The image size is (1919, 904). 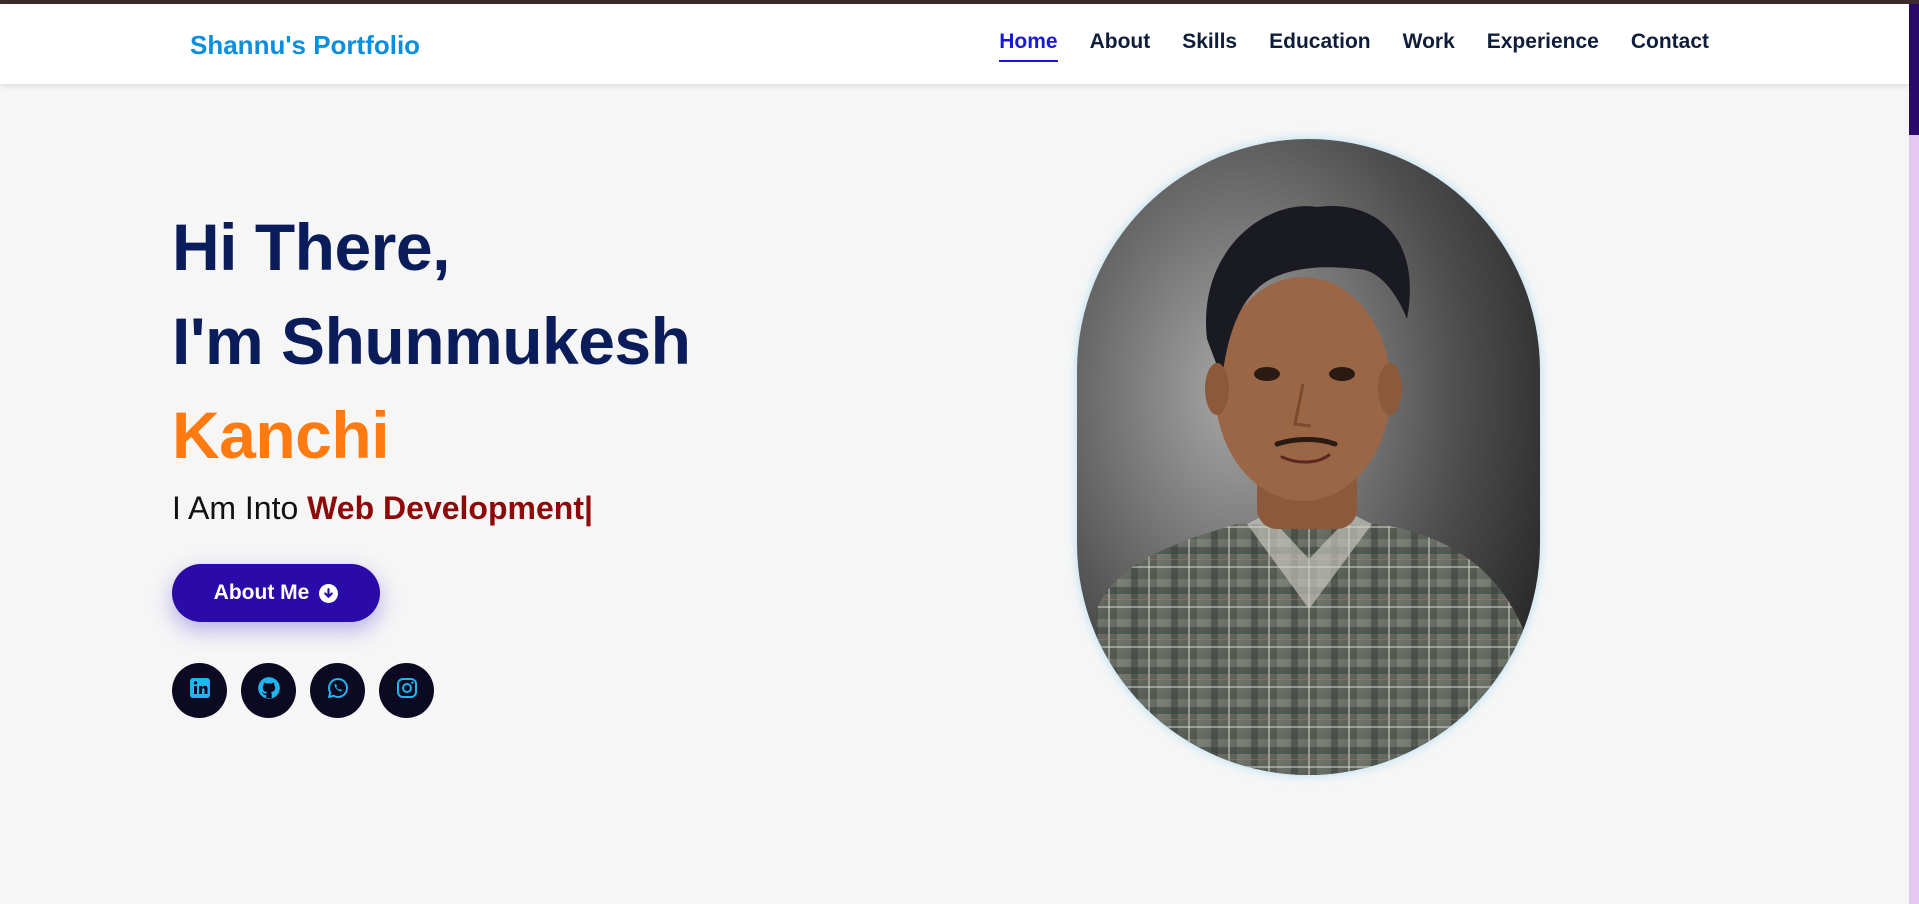 I want to click on about-me-label: About Me, so click(x=261, y=592).